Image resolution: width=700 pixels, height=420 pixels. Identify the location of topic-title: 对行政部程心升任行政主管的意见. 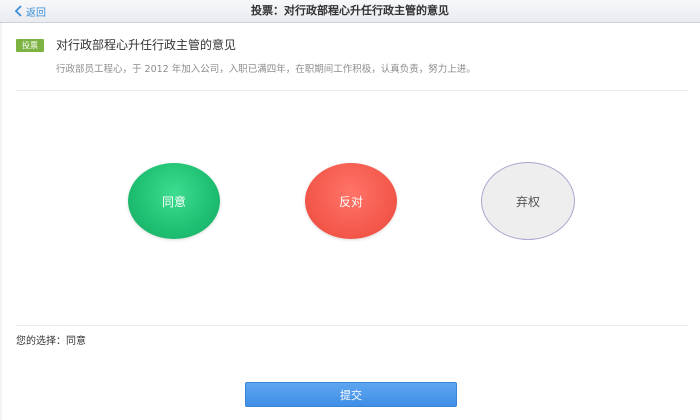
(146, 45).